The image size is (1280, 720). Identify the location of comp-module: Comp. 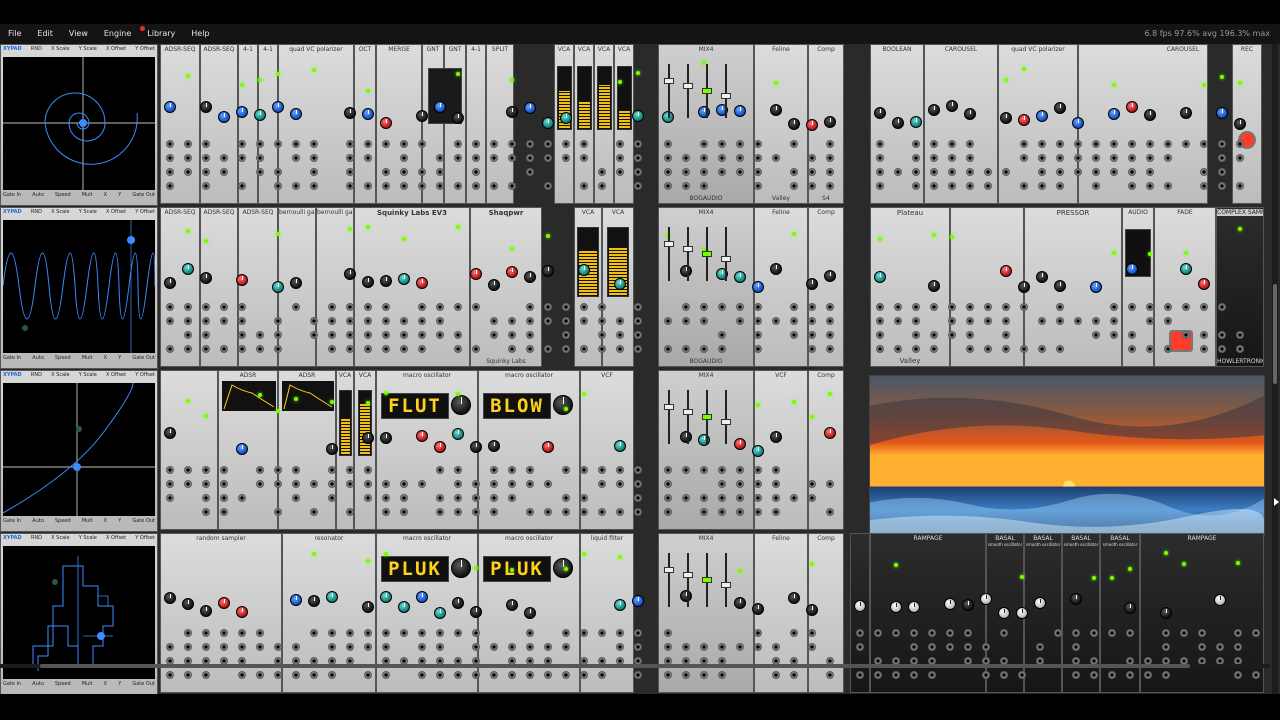
(826, 450).